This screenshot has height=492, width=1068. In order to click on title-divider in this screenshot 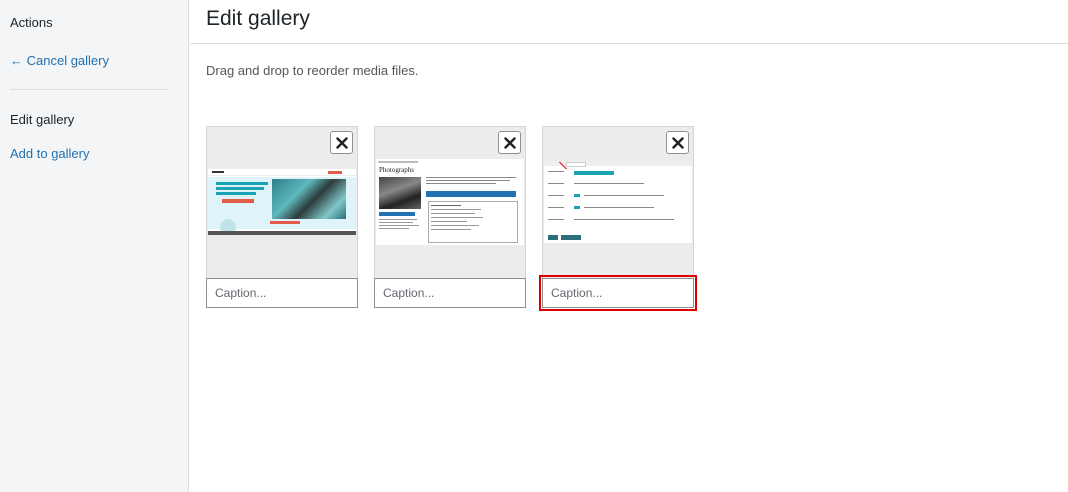, I will do `click(629, 43)`.